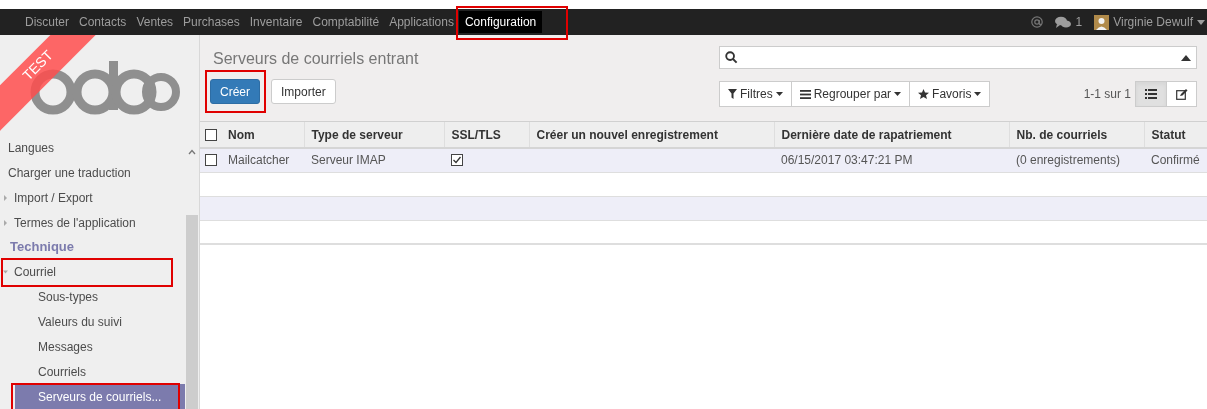  I want to click on column-header: Nb. de courriels, so click(1062, 134).